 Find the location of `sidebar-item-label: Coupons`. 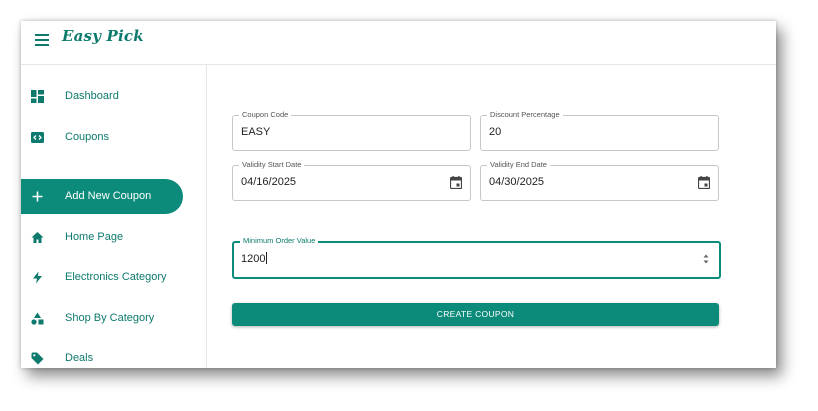

sidebar-item-label: Coupons is located at coordinates (87, 137).